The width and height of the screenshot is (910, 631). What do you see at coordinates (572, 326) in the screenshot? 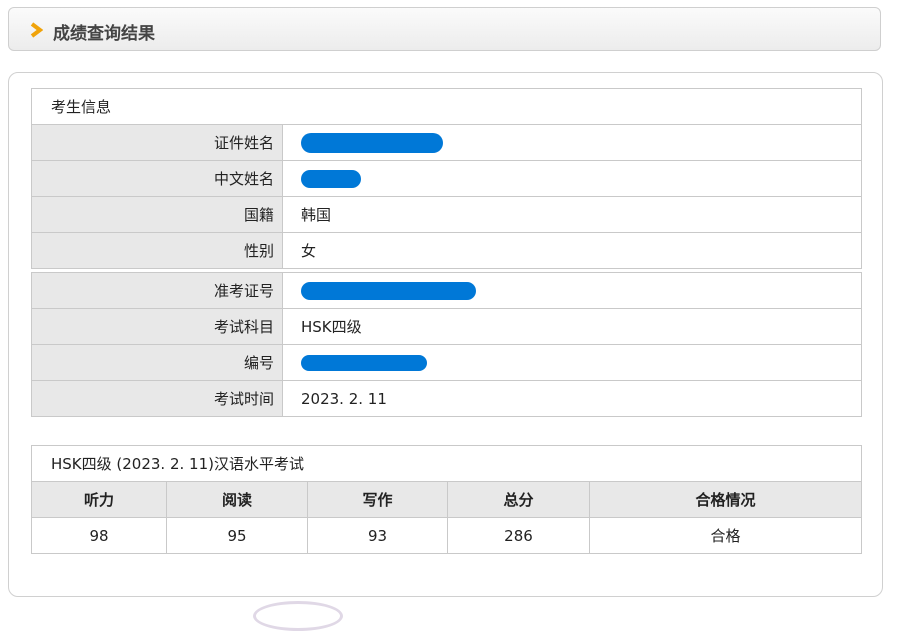
I see `info-value: HSK四级` at bounding box center [572, 326].